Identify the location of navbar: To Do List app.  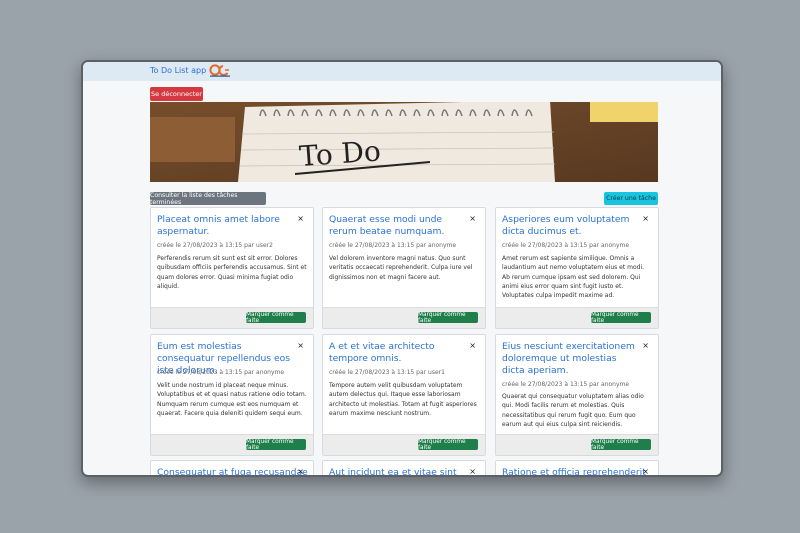
(402, 71).